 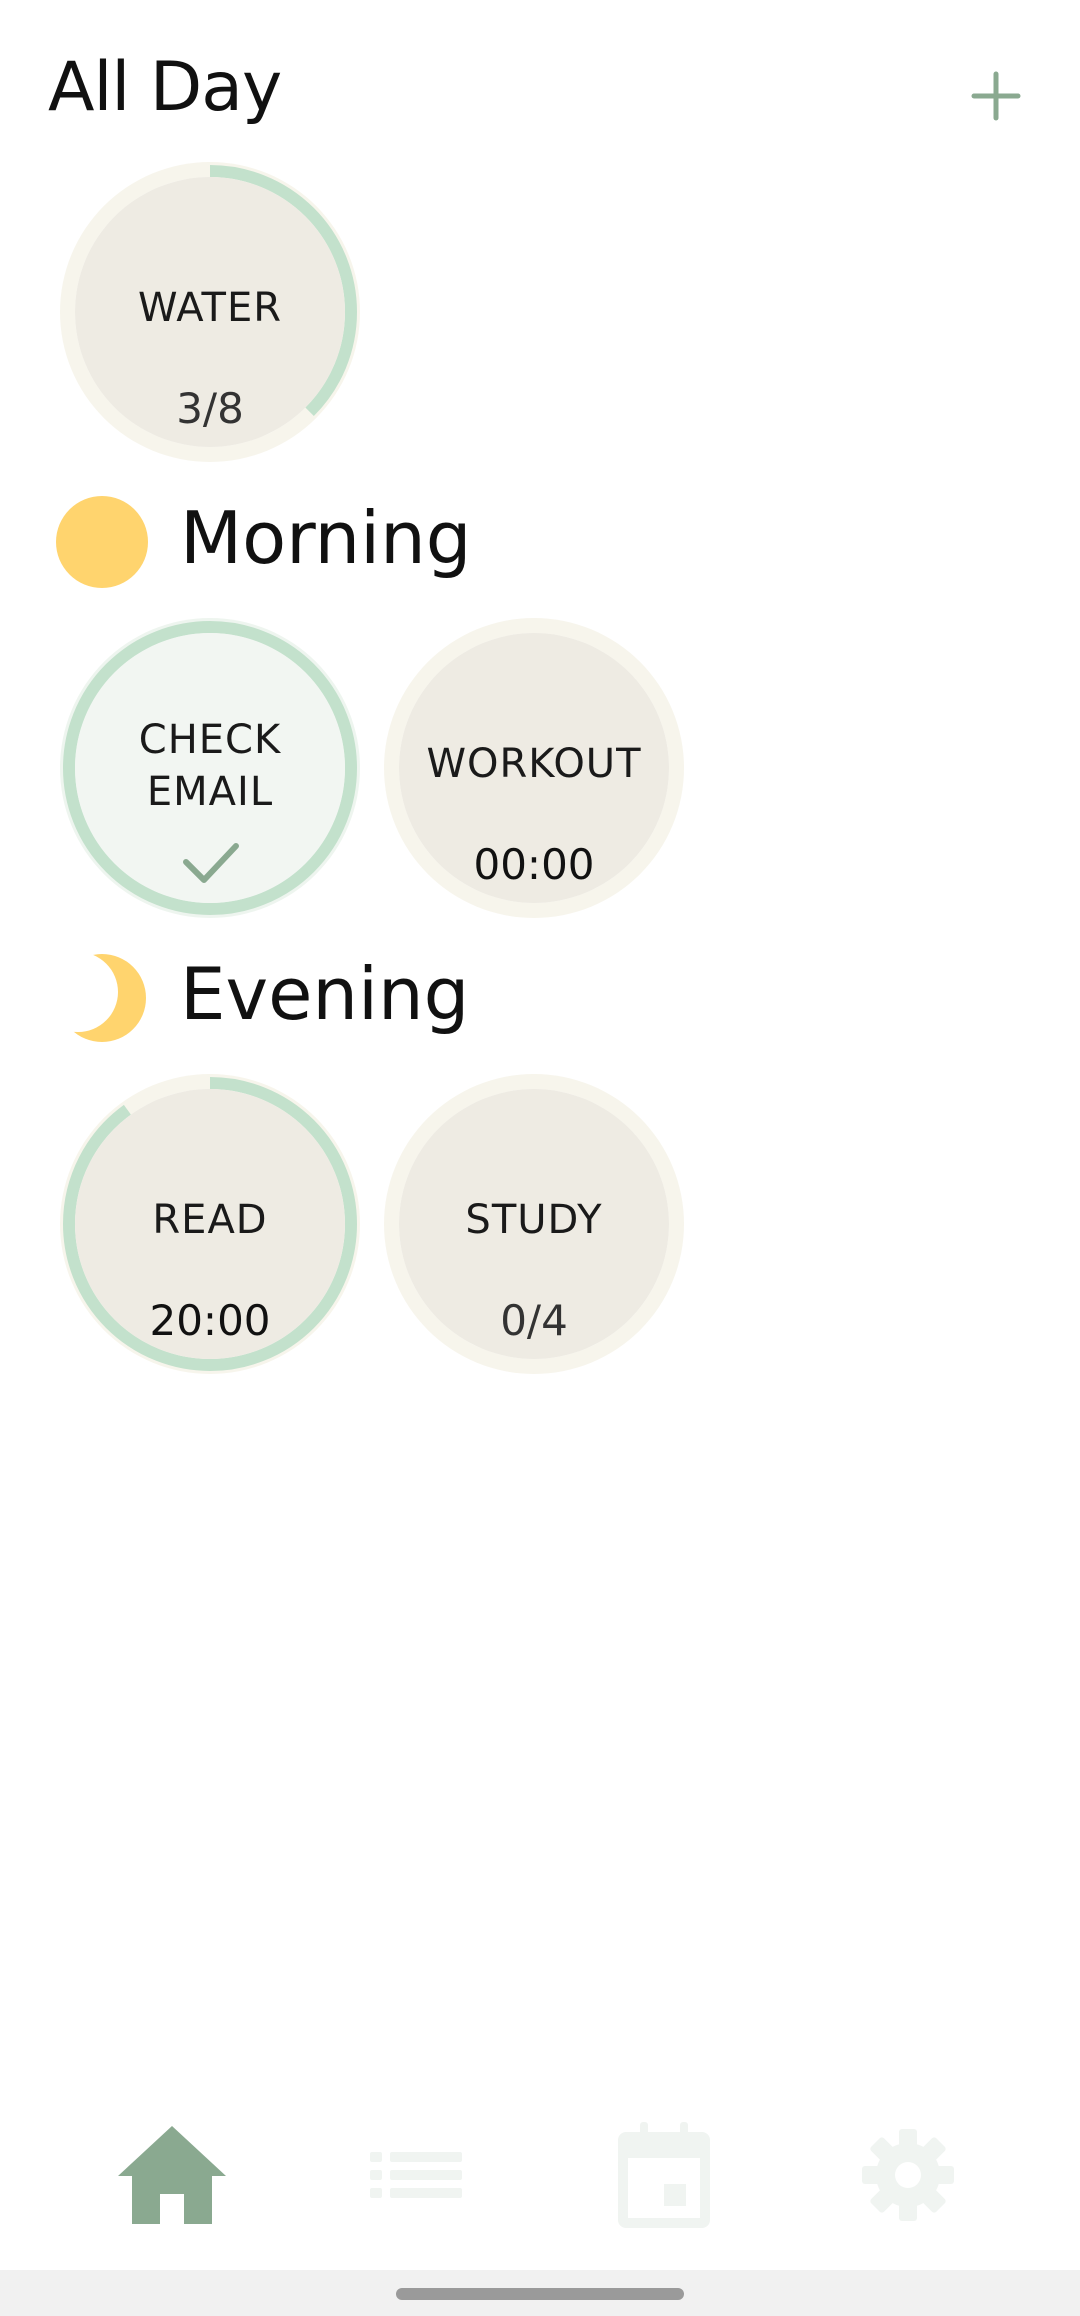 I want to click on habit-progress-value: 3/8, so click(x=210, y=408).